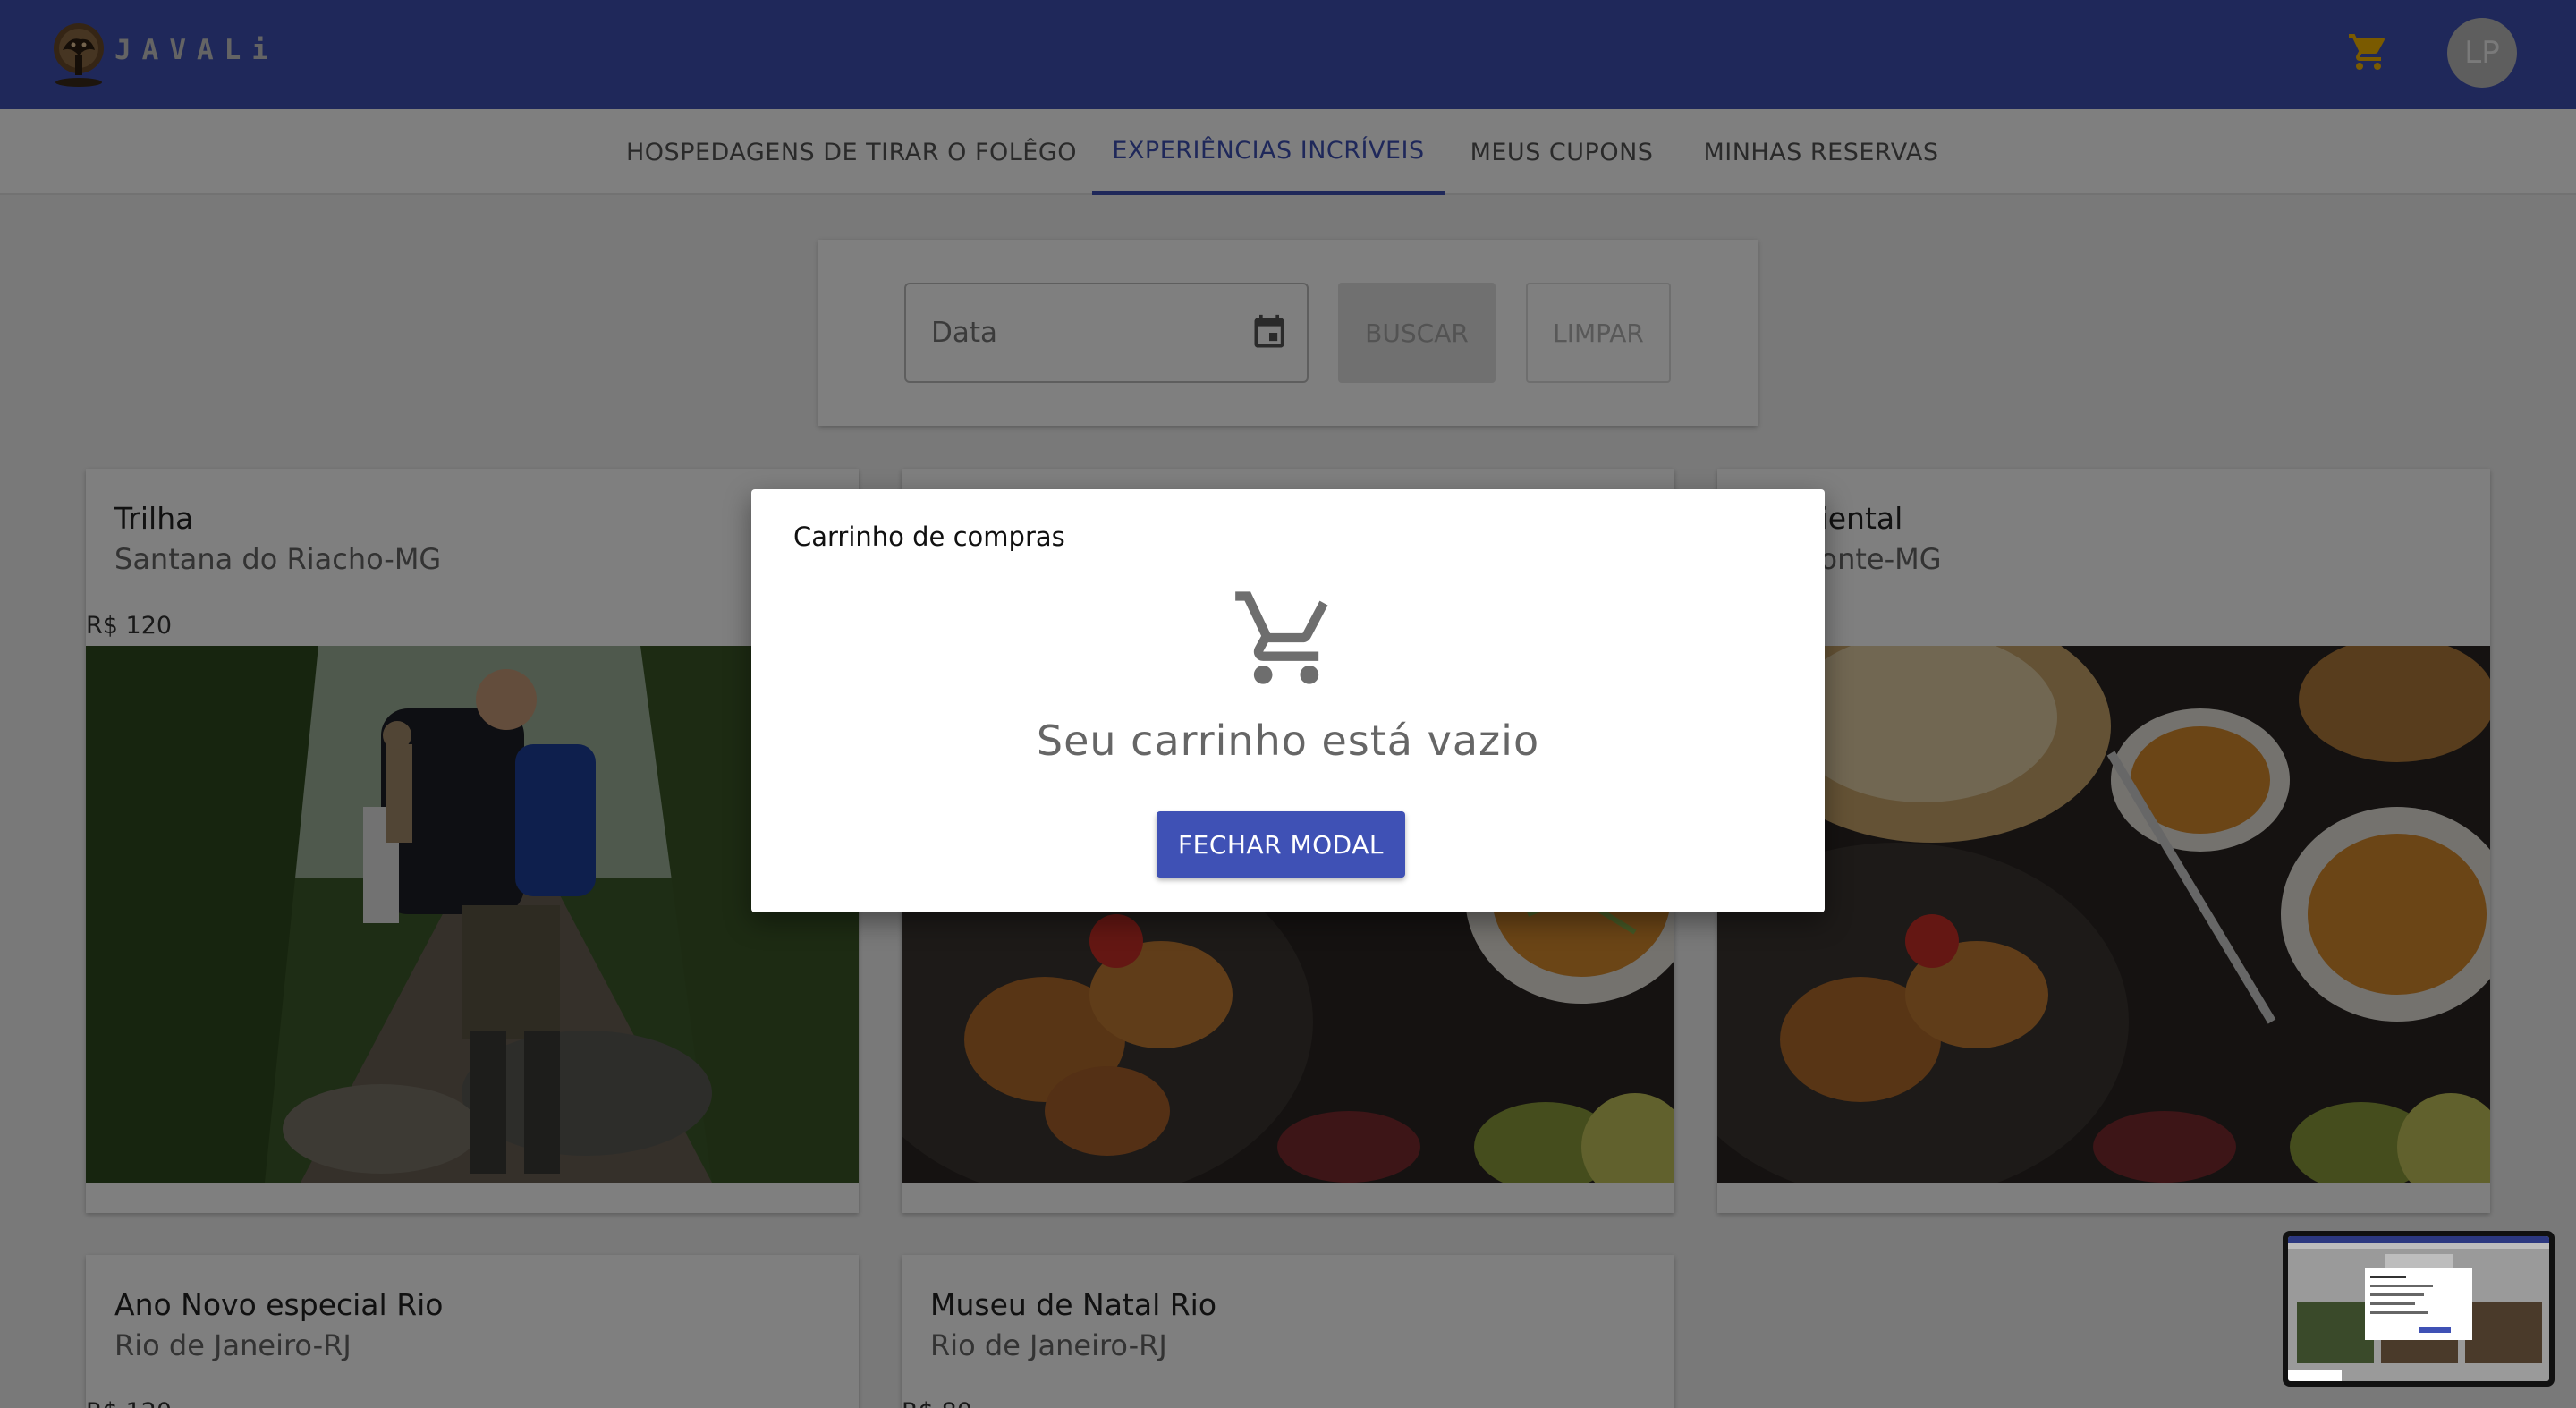 This screenshot has height=1408, width=2576. I want to click on screen-preview-thumbnail, so click(2419, 1309).